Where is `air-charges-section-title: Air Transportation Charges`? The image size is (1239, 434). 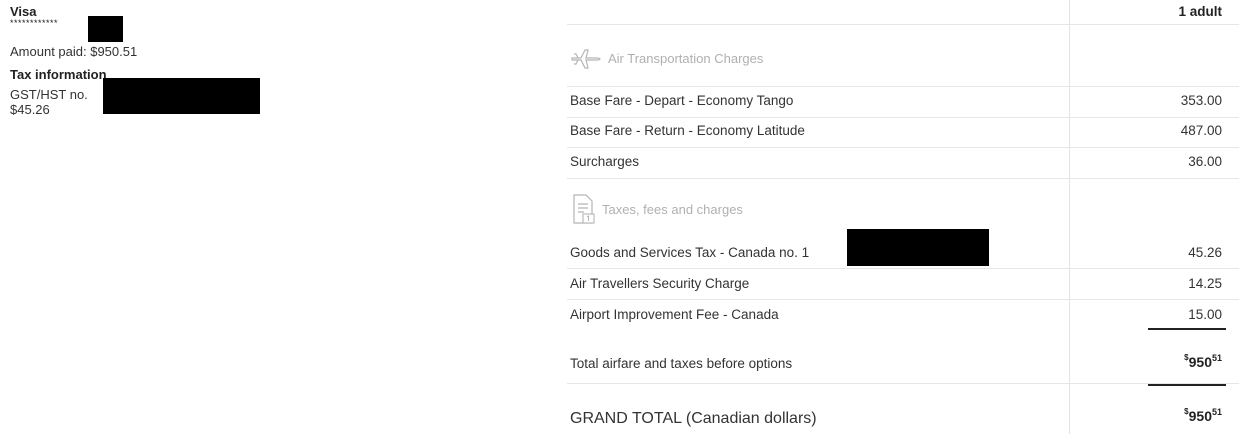 air-charges-section-title: Air Transportation Charges is located at coordinates (686, 58).